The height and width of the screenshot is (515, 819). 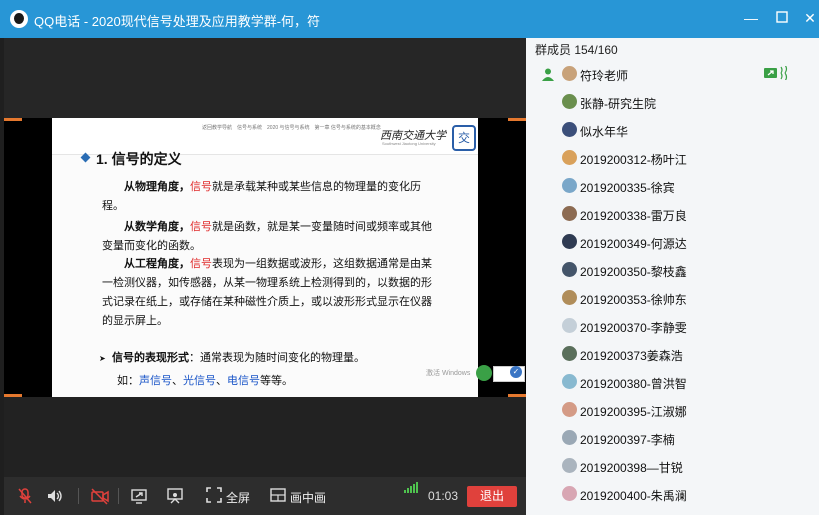 I want to click on speaker-button, so click(x=55, y=496).